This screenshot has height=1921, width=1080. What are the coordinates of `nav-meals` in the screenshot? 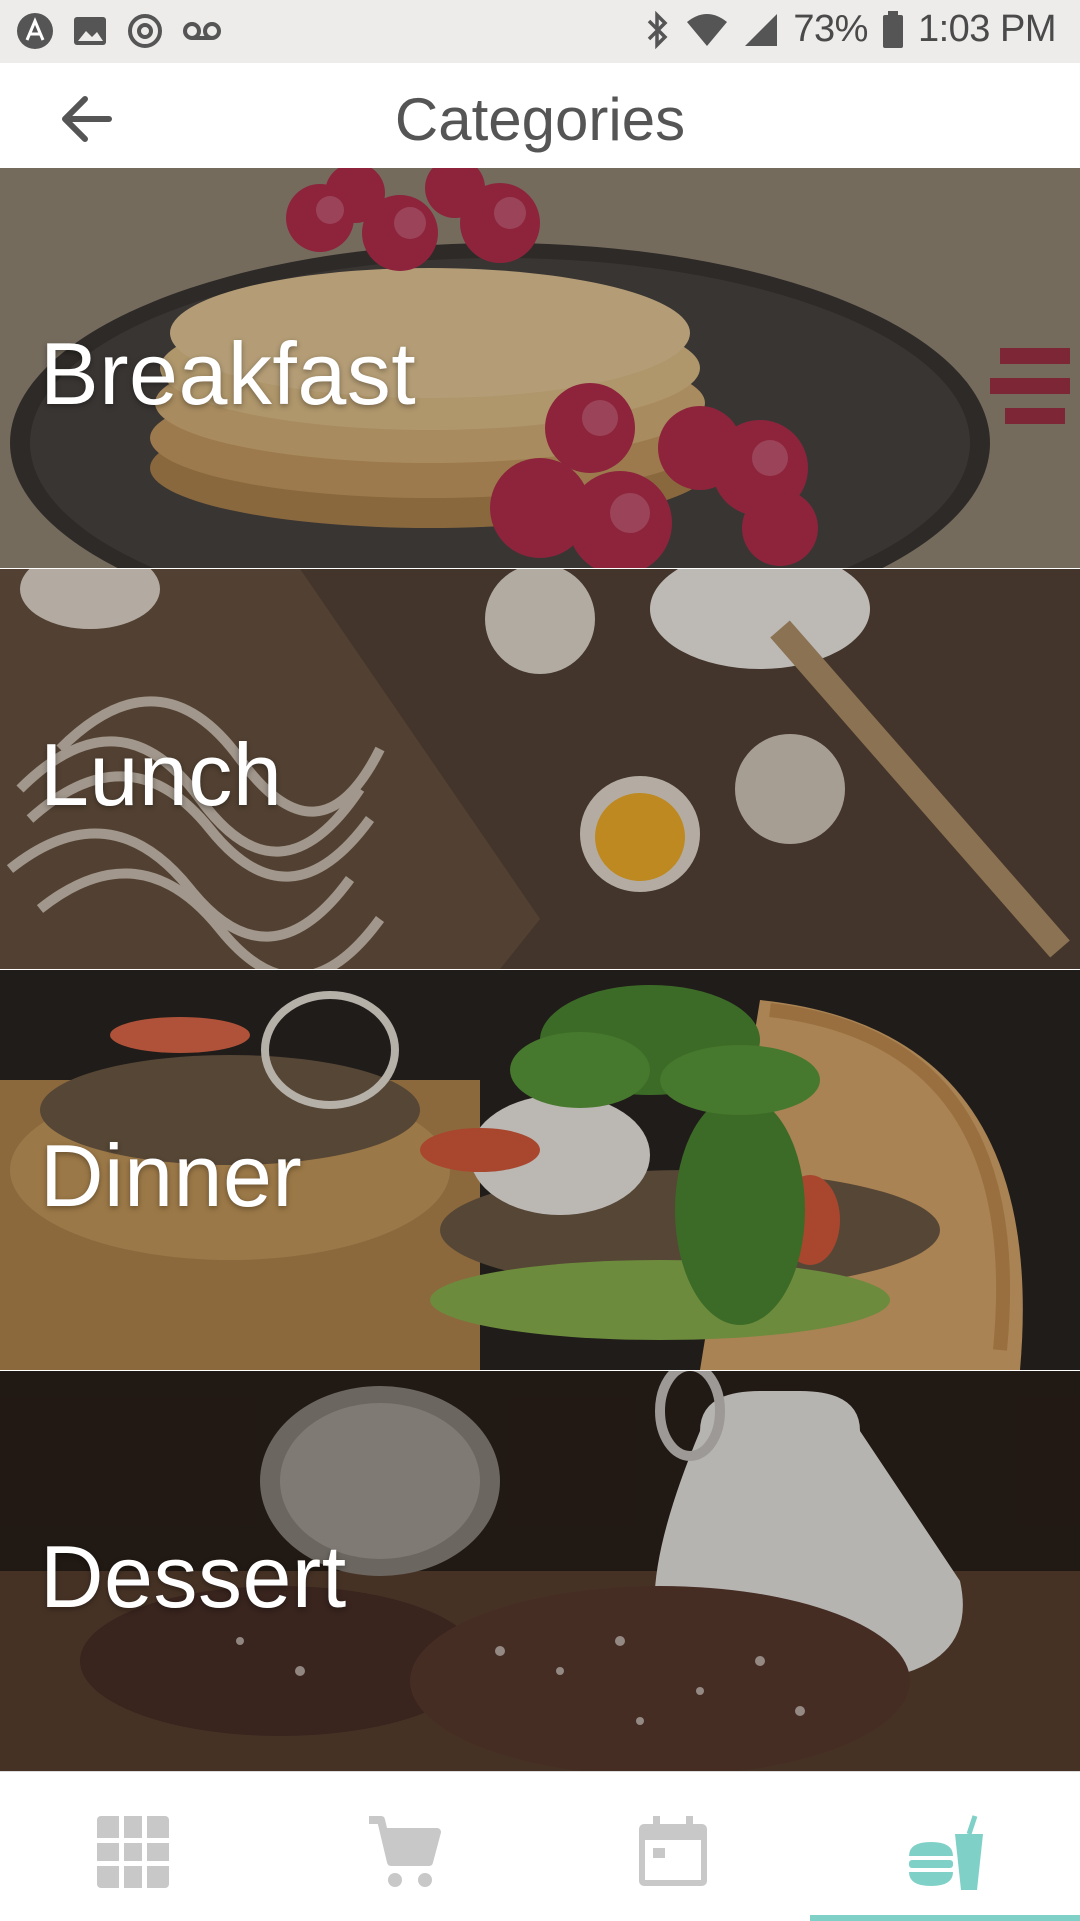 It's located at (945, 1846).